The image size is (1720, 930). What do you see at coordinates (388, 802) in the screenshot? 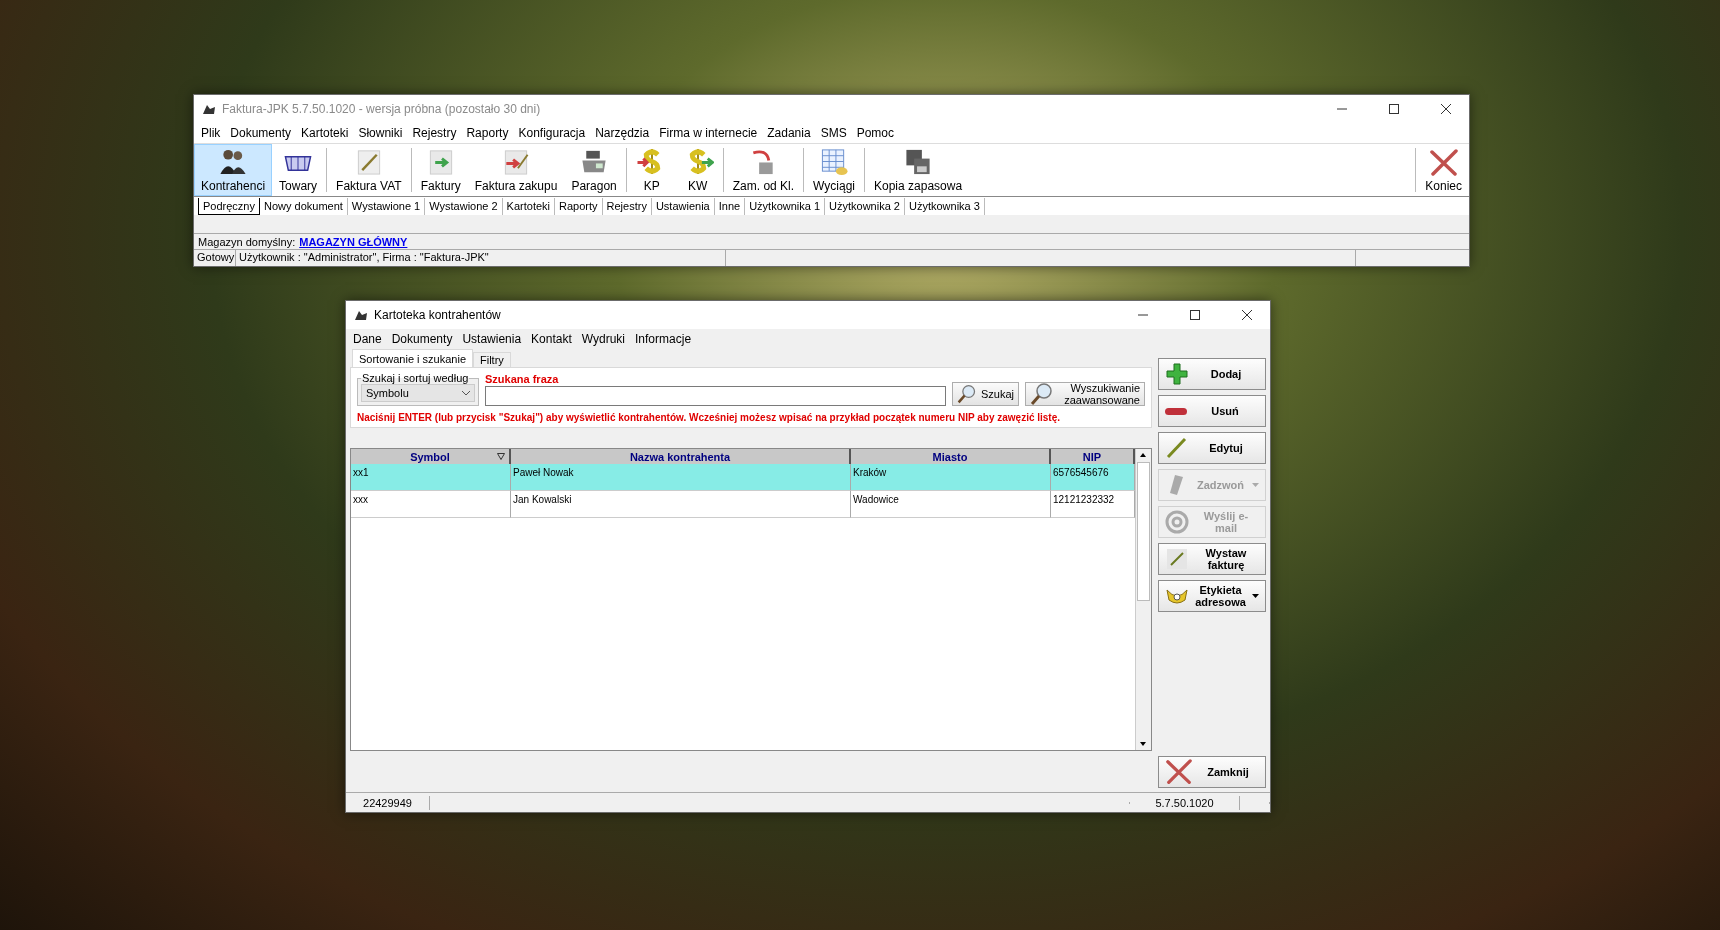
I see `status-text: 22429949` at bounding box center [388, 802].